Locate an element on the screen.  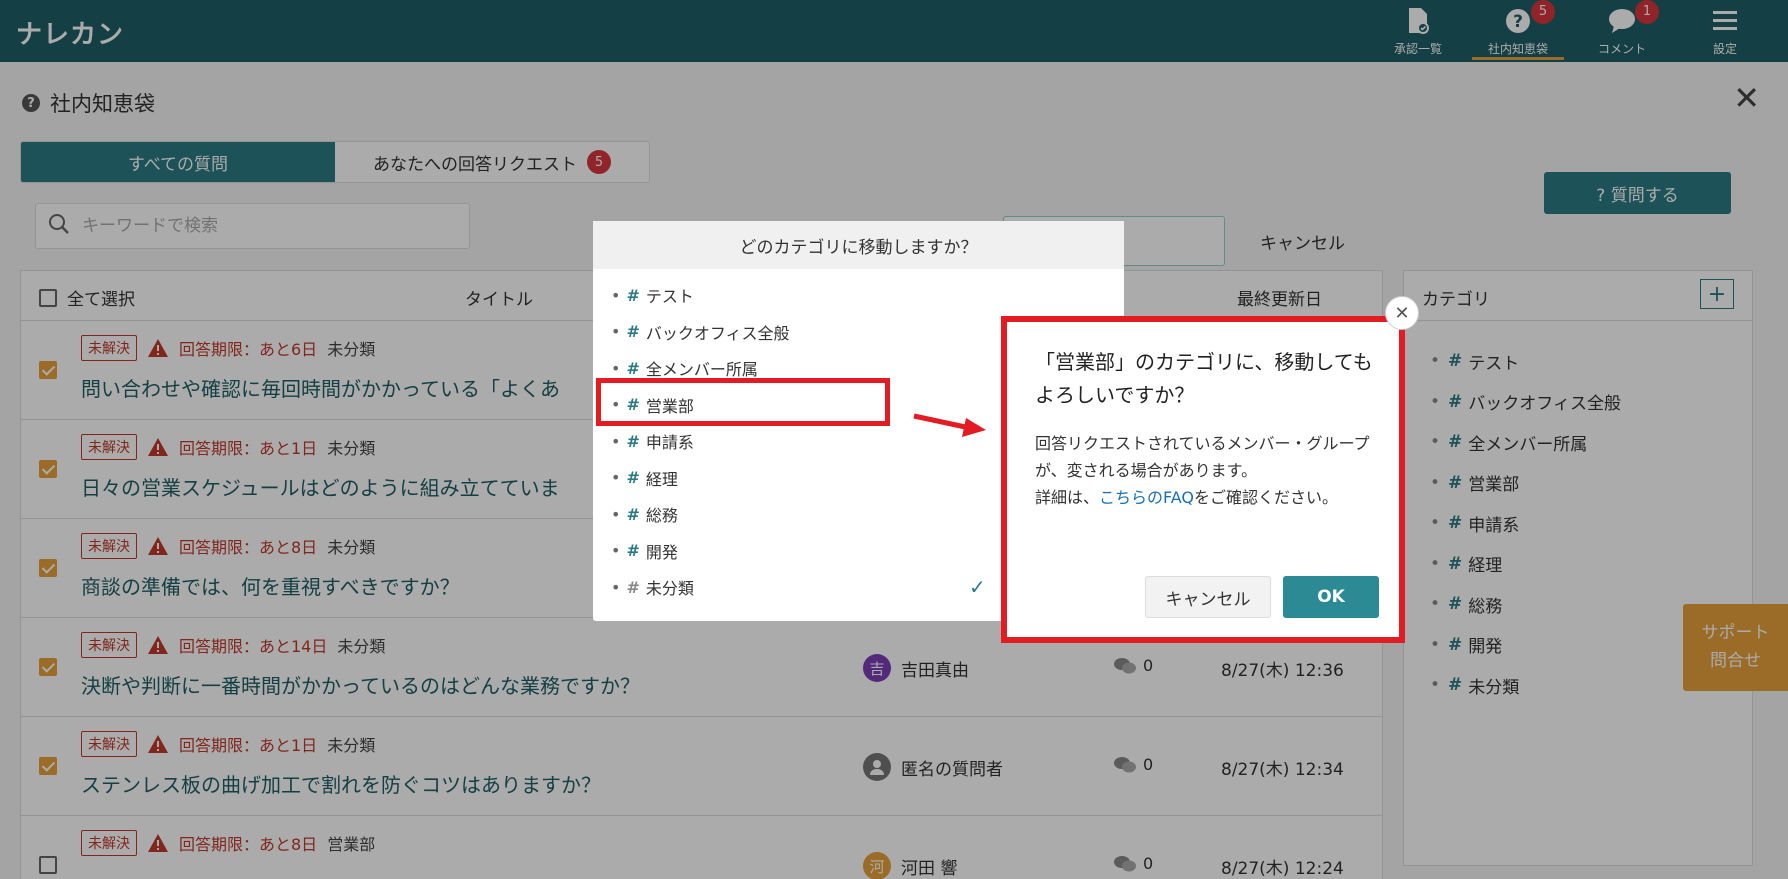
move-category-option: #テスト is located at coordinates (858, 295).